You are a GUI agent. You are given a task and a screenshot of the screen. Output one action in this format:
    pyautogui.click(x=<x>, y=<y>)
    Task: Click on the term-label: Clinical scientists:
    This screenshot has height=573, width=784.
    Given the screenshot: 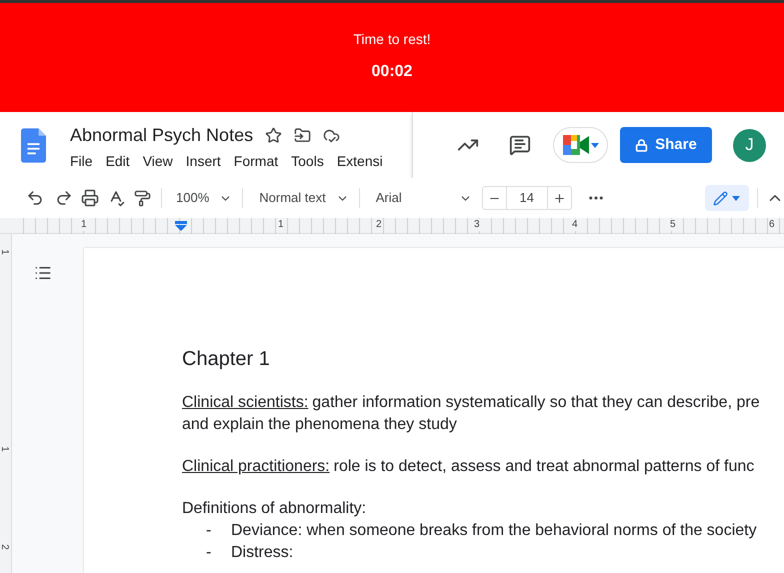 What is the action you would take?
    pyautogui.click(x=245, y=403)
    